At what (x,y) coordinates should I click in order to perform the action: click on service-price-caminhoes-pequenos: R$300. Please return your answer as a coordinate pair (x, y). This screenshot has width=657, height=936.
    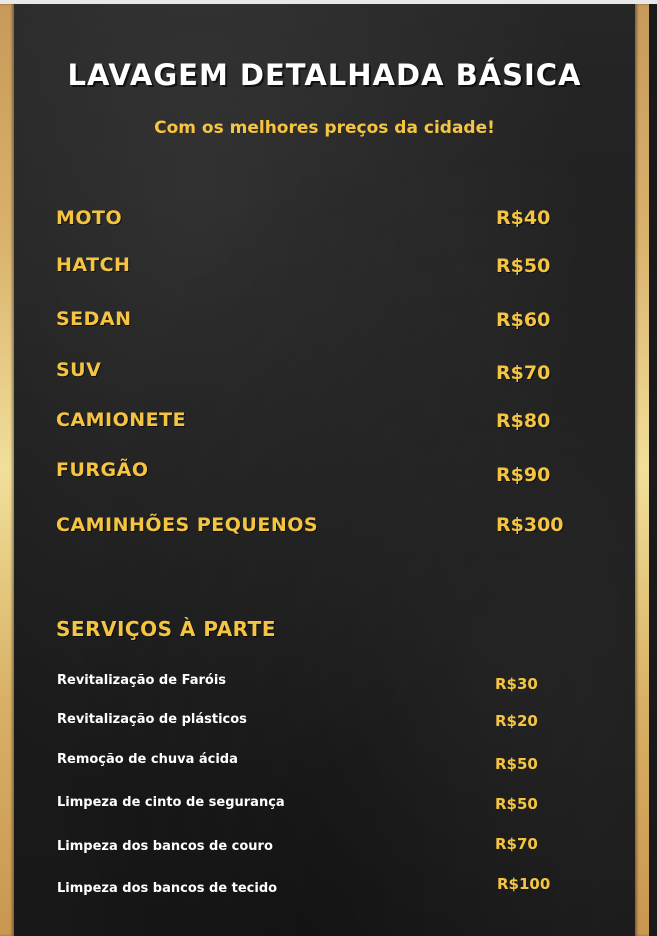
    Looking at the image, I should click on (530, 525).